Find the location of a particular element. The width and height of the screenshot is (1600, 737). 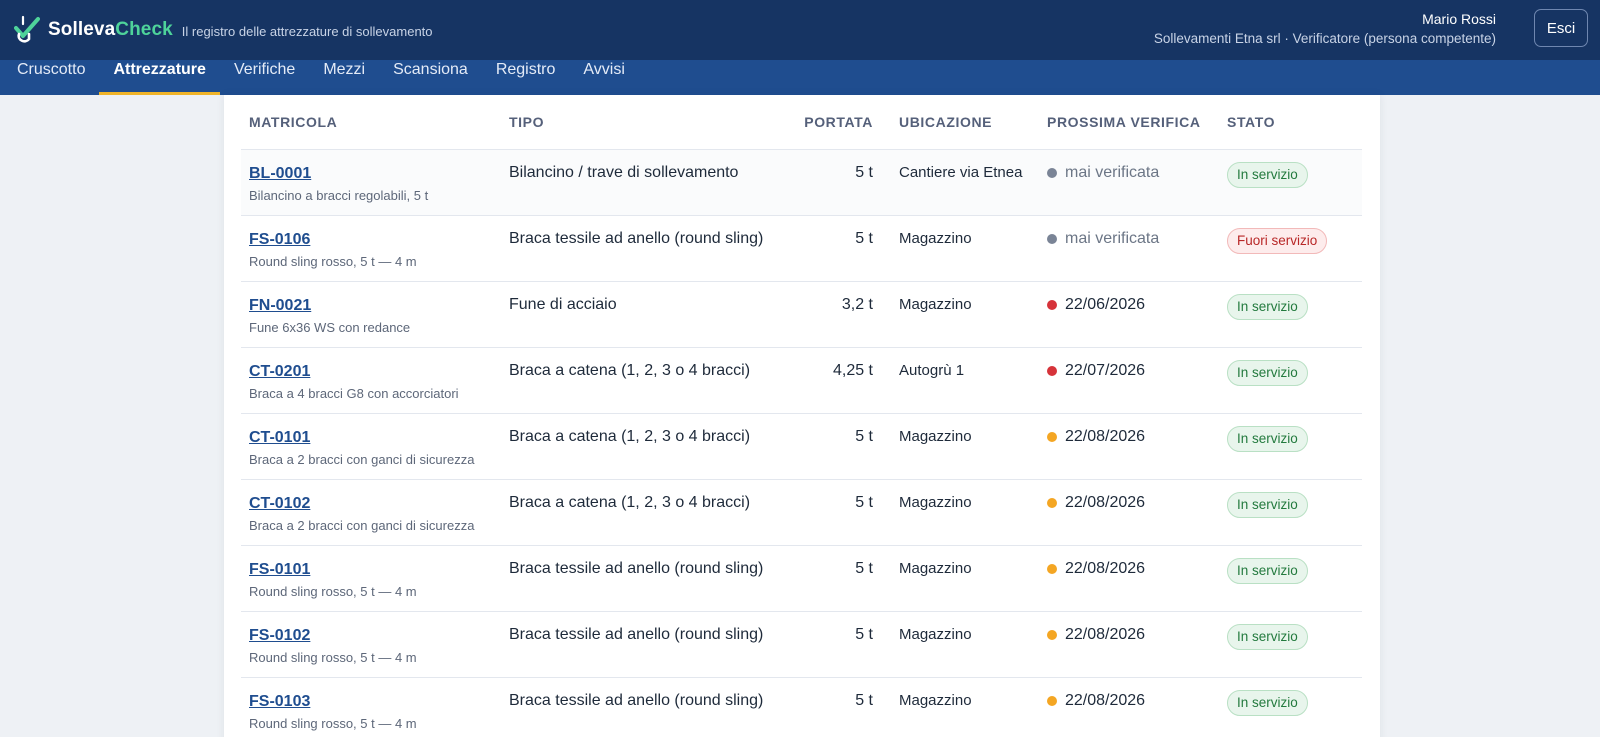

column-header-ubicazione: UBICAZIONE is located at coordinates (965, 122).